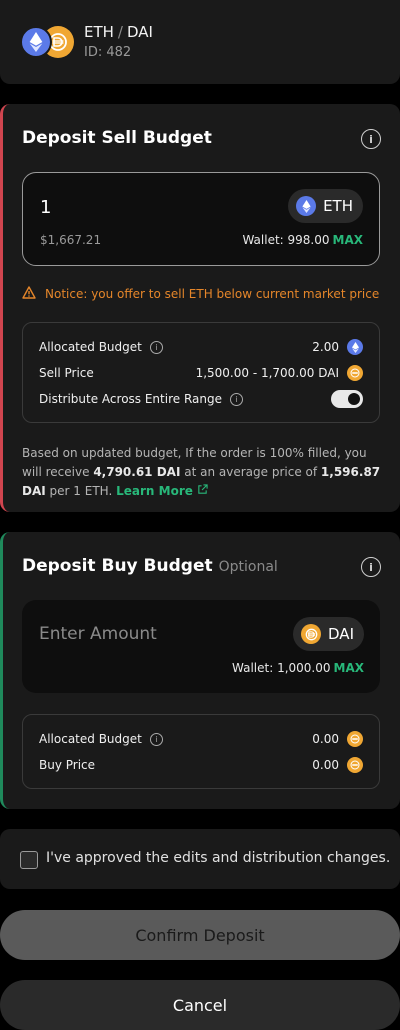 The width and height of the screenshot is (400, 1030). What do you see at coordinates (201, 646) in the screenshot?
I see `buy-amount-input: Enter Amount DAI Wallet: 1,000.00 MAX` at bounding box center [201, 646].